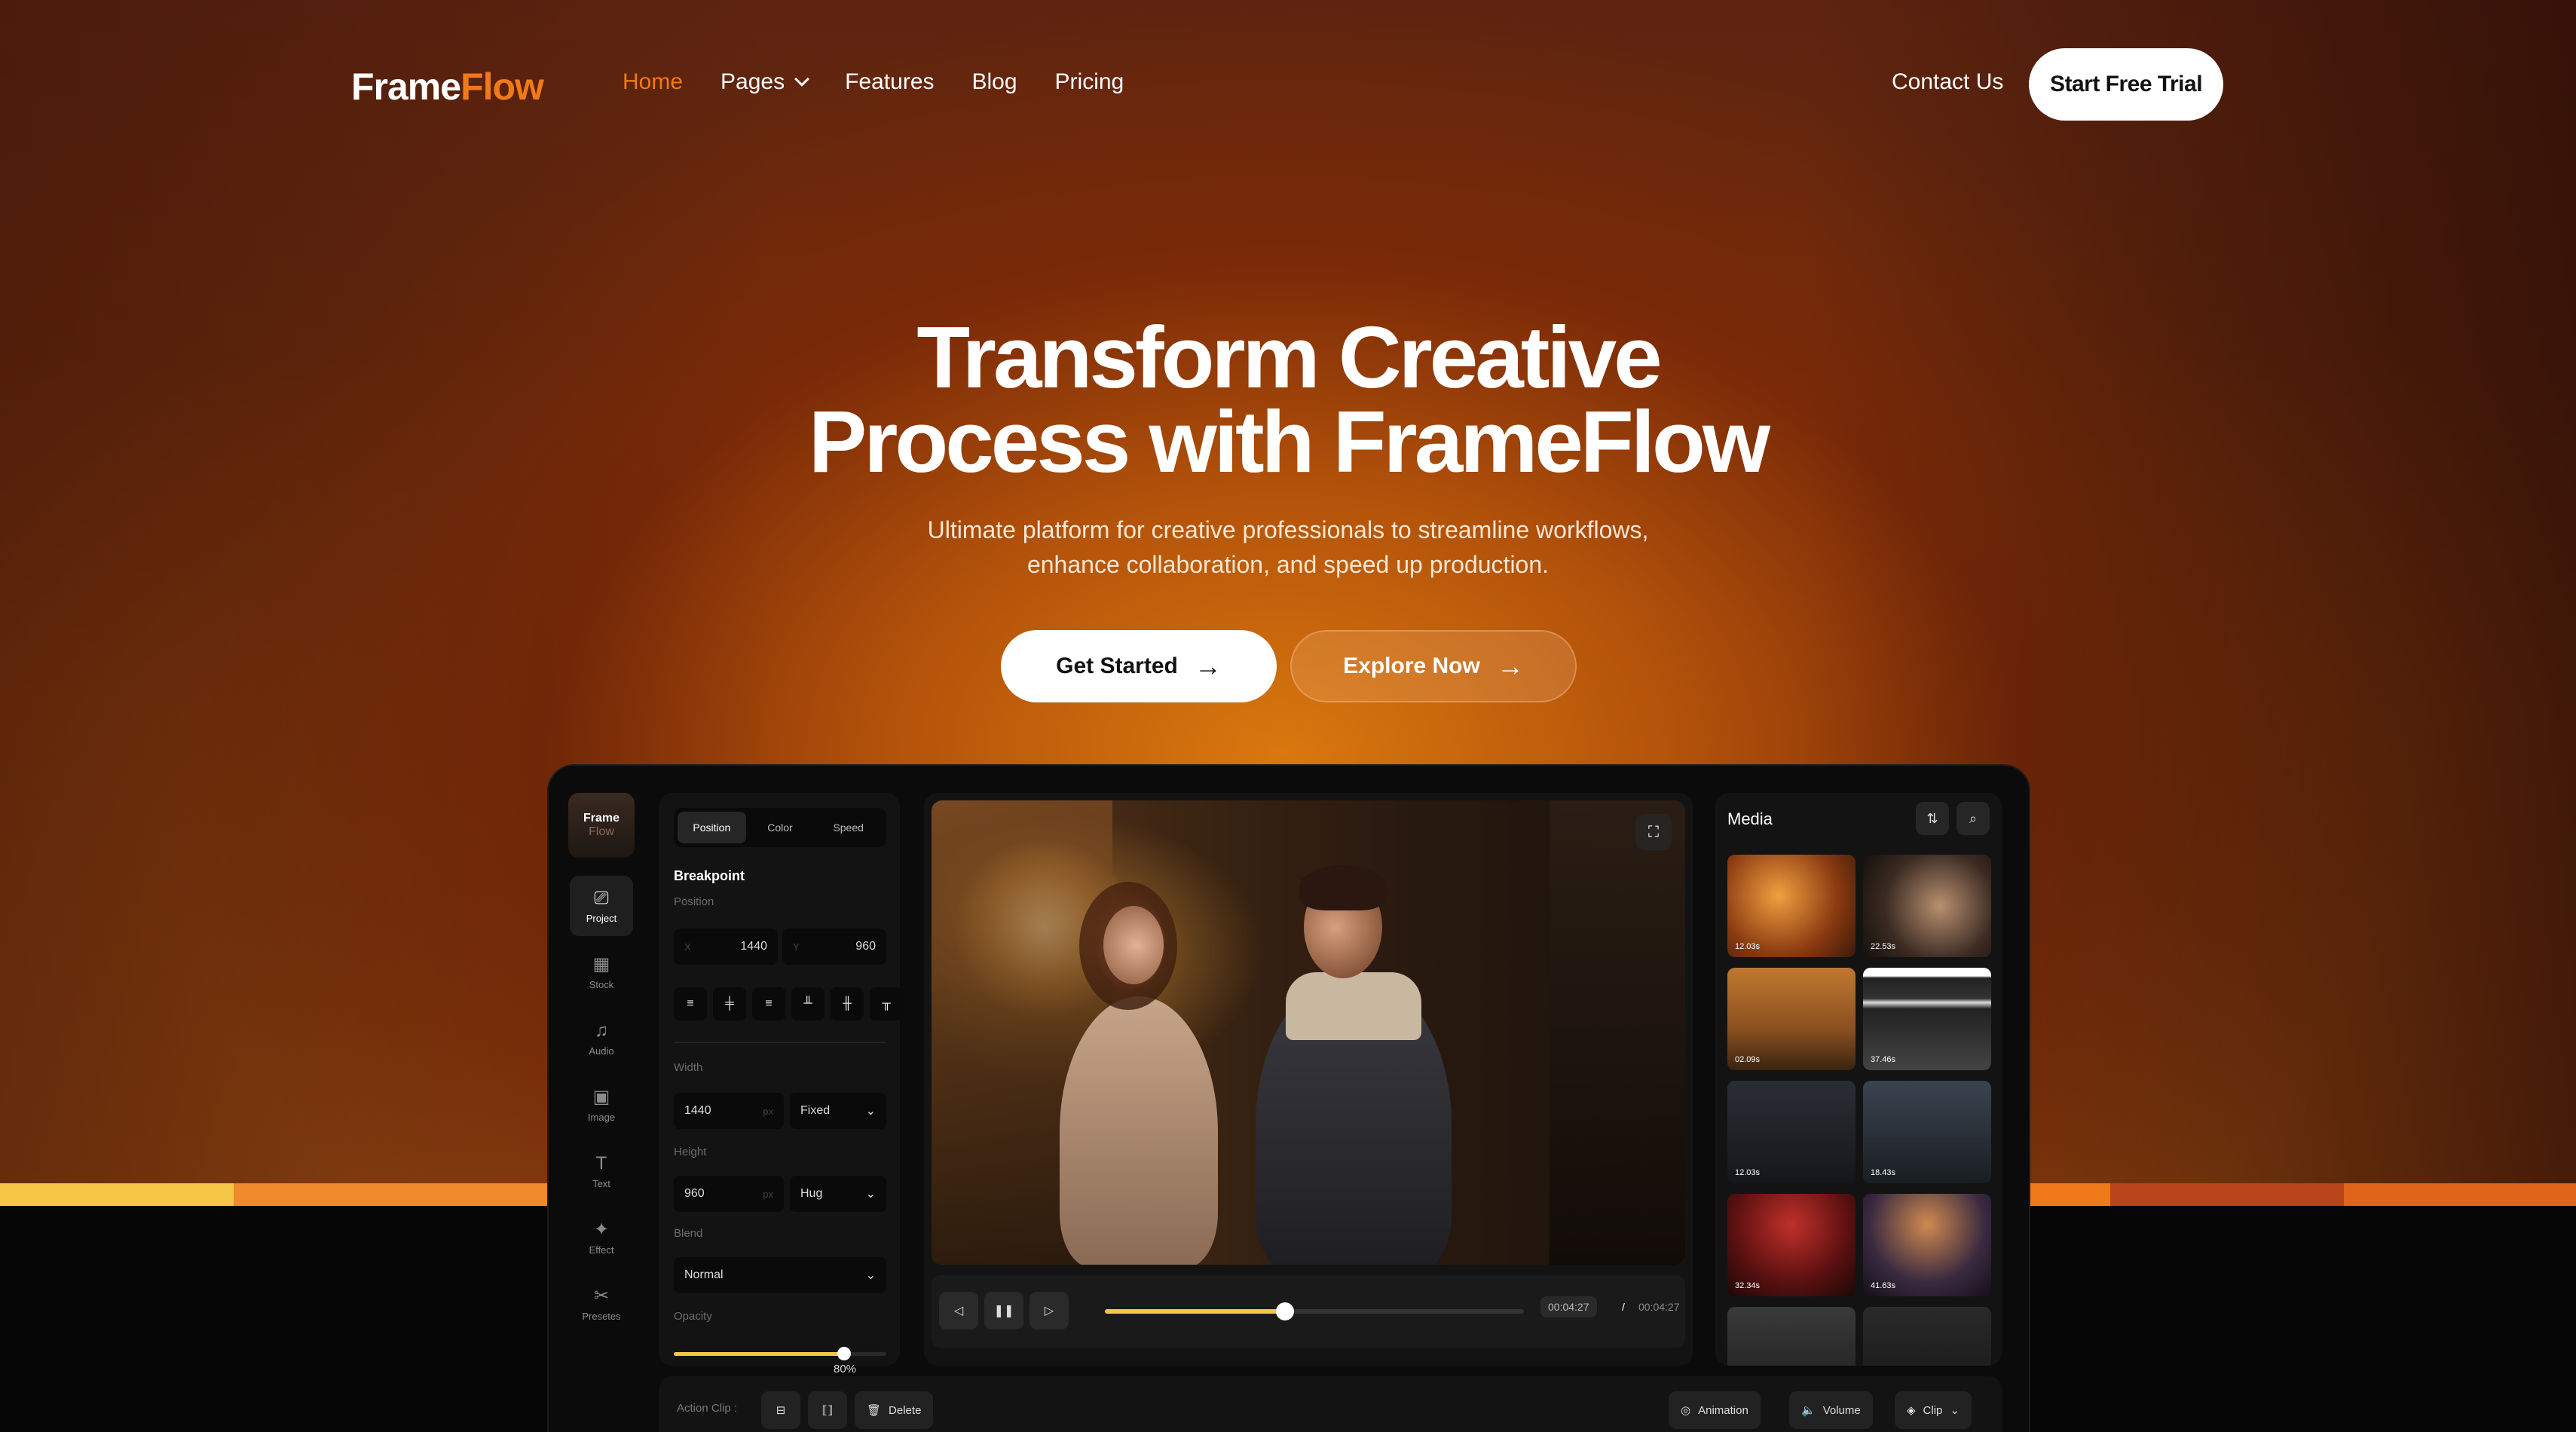 This screenshot has width=2576, height=1432. Describe the element at coordinates (1792, 1019) in the screenshot. I see `media-thumbnail: 02.09s` at that location.